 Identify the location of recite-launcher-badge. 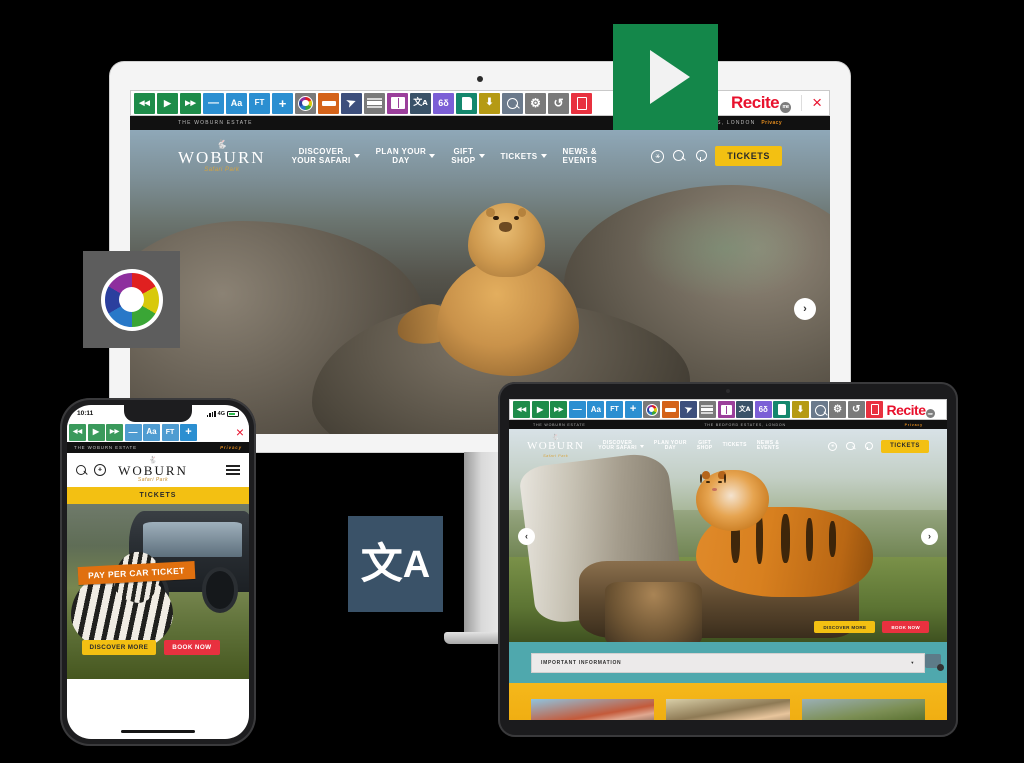
(934, 662).